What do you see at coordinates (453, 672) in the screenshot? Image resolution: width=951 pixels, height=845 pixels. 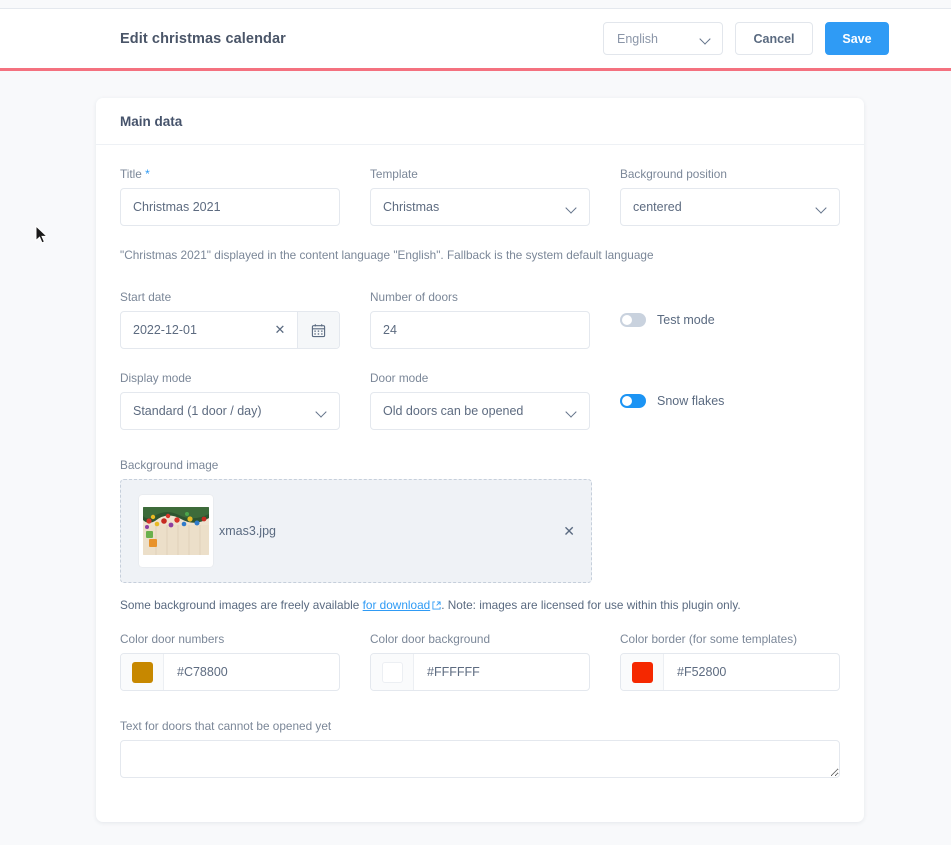 I see `color-door-background-value: #FFFFFF` at bounding box center [453, 672].